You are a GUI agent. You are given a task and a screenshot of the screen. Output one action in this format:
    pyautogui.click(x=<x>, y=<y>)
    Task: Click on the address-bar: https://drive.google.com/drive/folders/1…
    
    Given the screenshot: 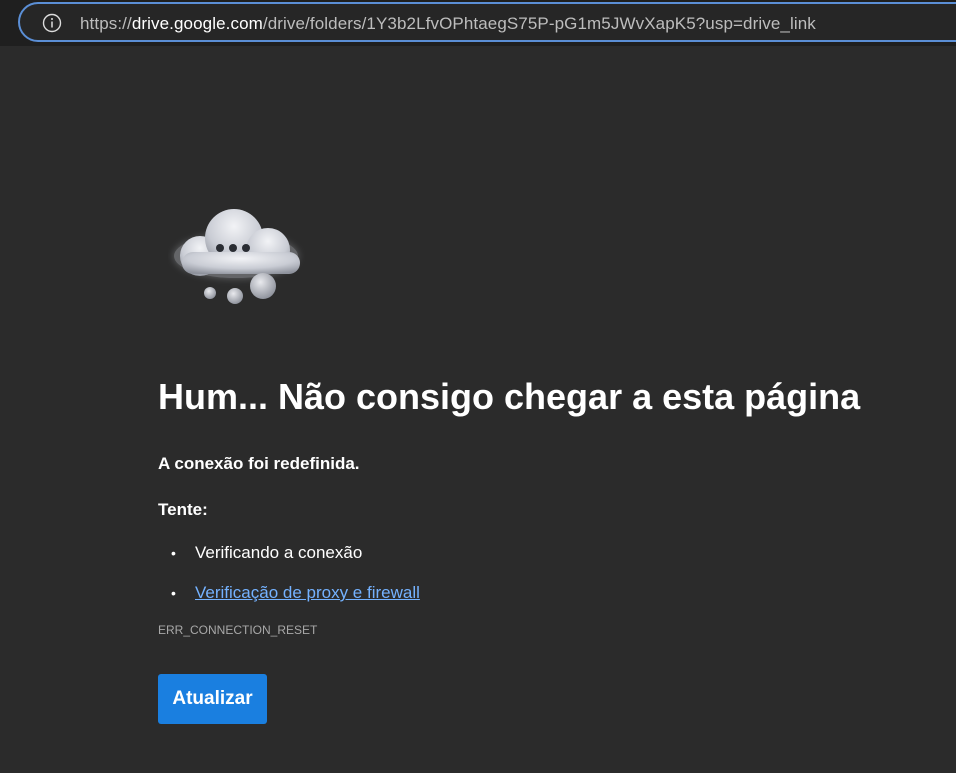 What is the action you would take?
    pyautogui.click(x=487, y=22)
    